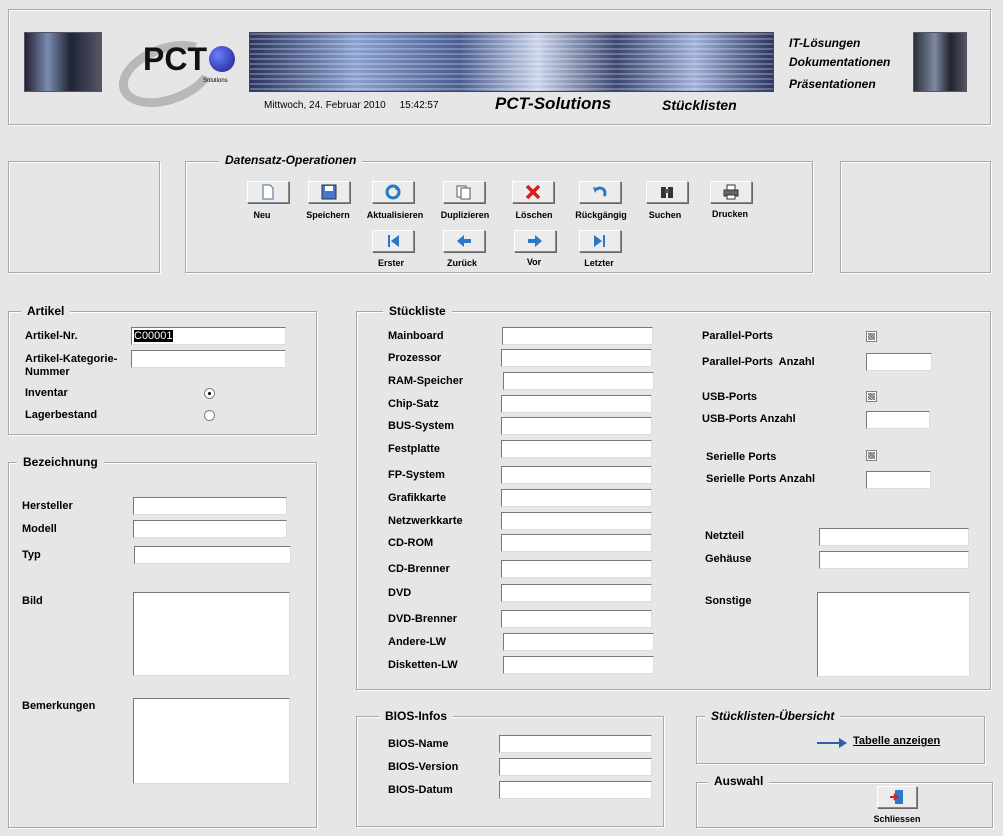  I want to click on other-textarea, so click(893, 634).